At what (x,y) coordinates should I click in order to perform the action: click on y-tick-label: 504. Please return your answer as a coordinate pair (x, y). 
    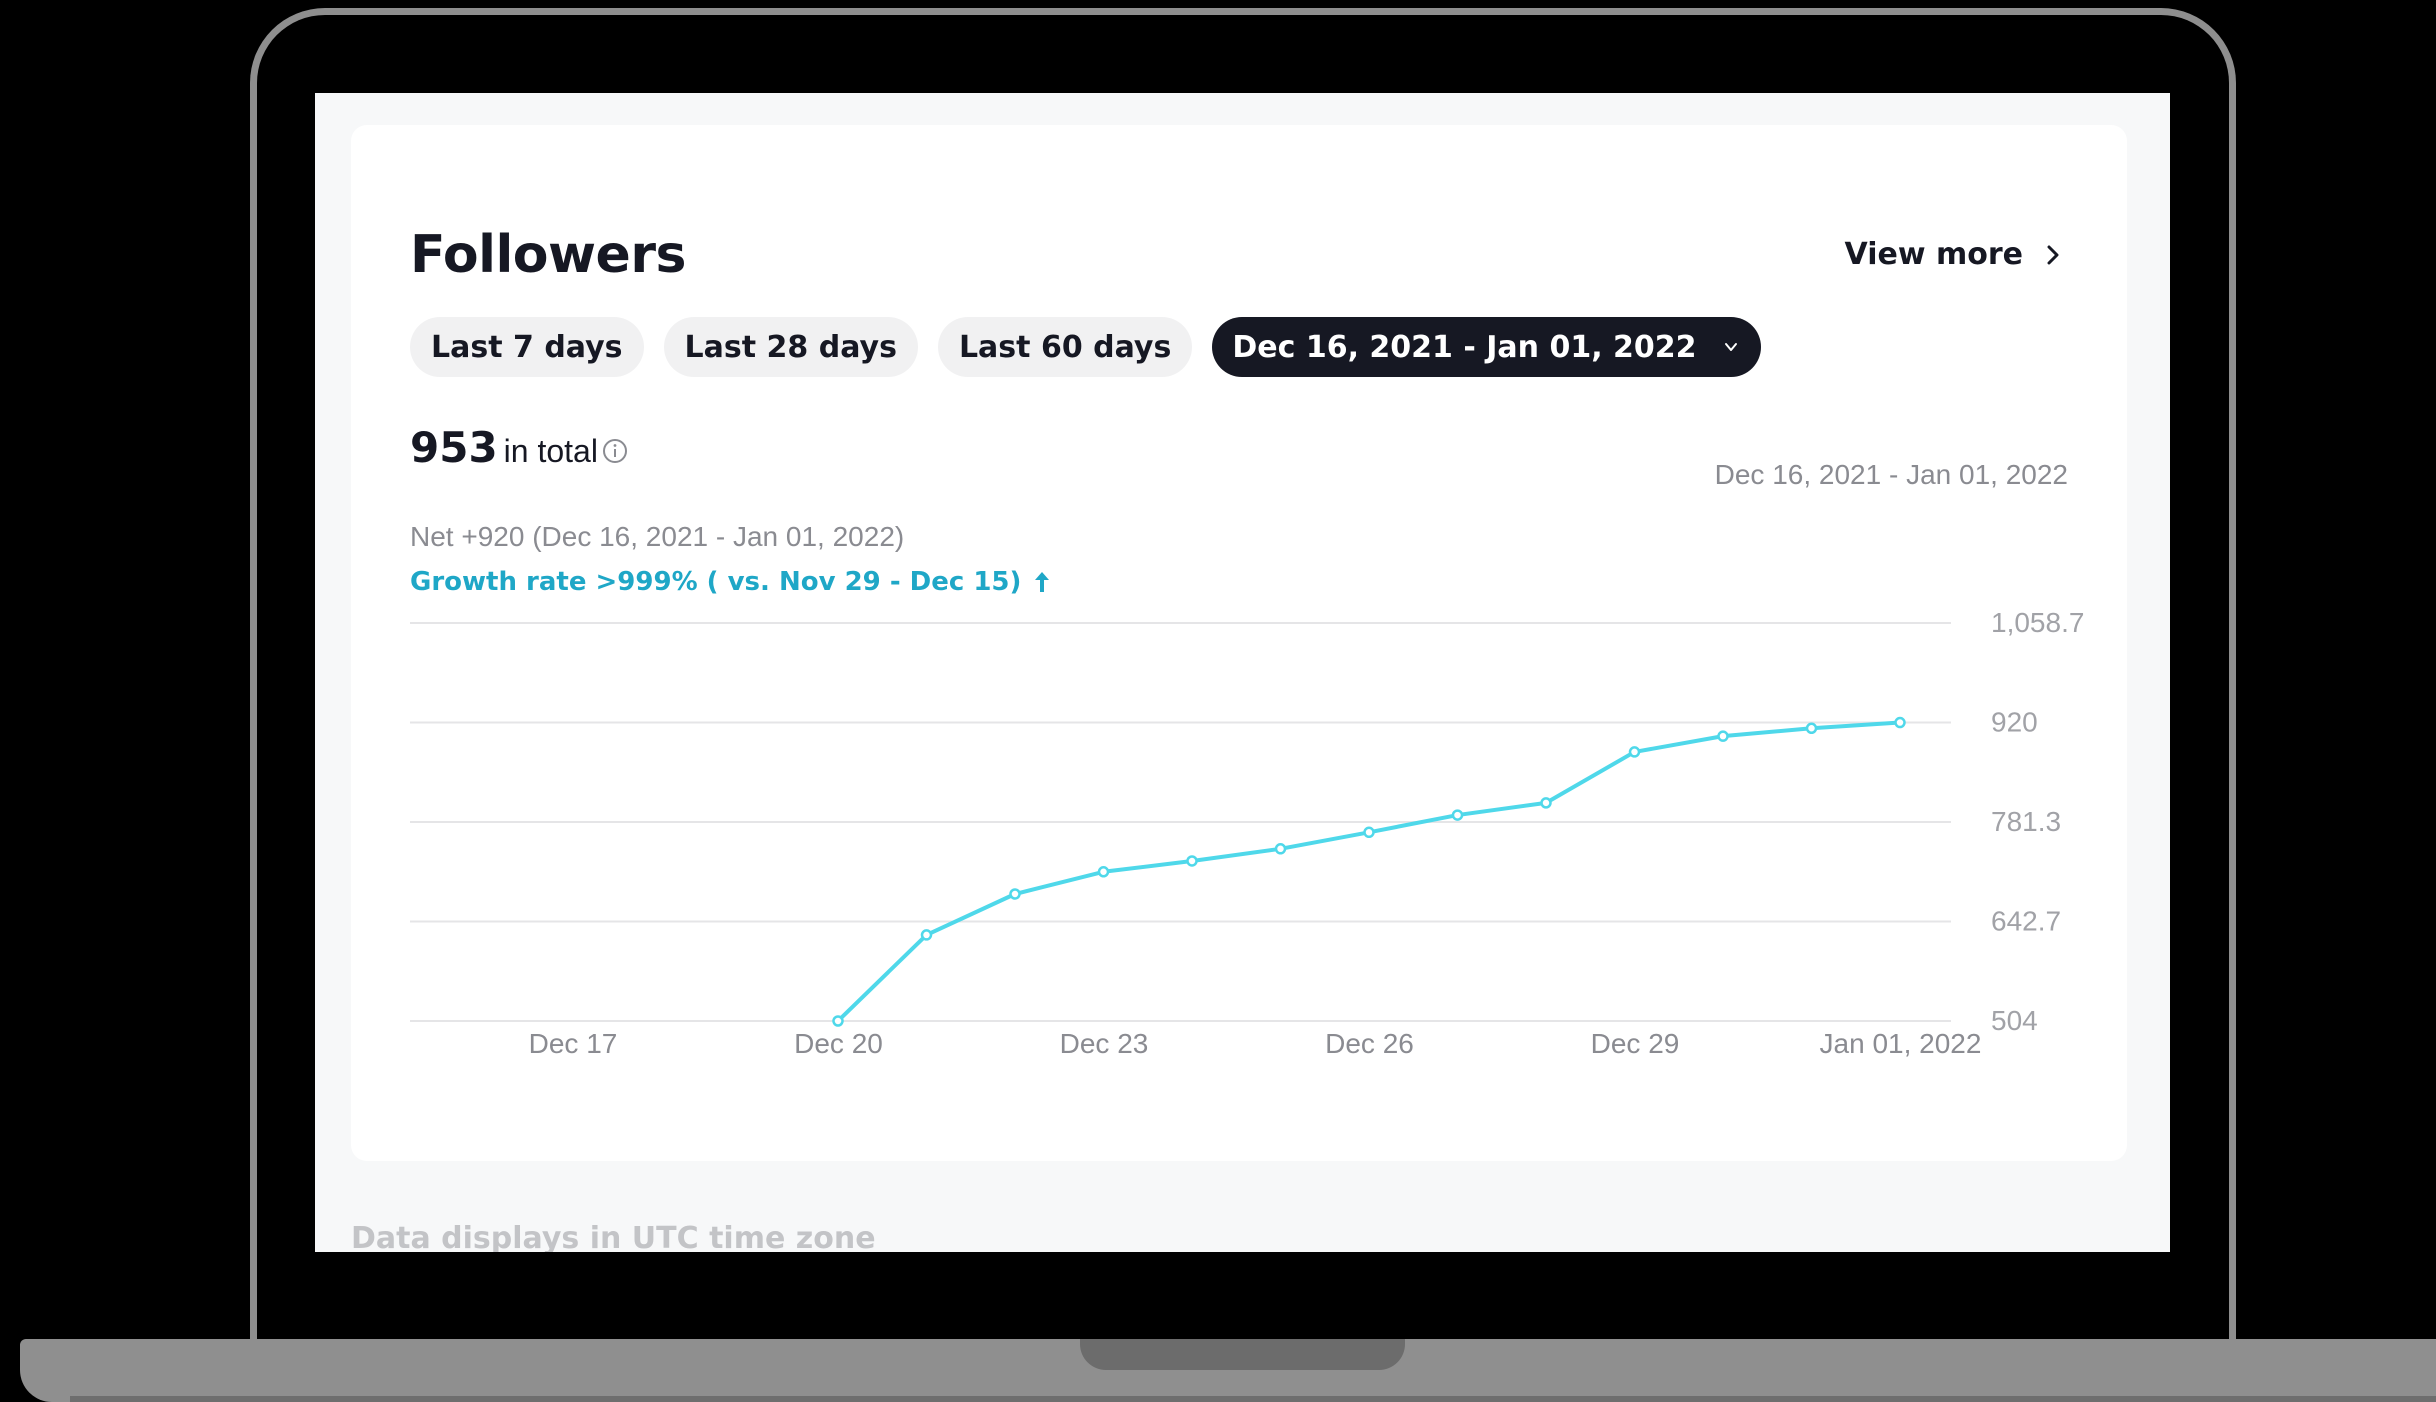
    Looking at the image, I should click on (2014, 1020).